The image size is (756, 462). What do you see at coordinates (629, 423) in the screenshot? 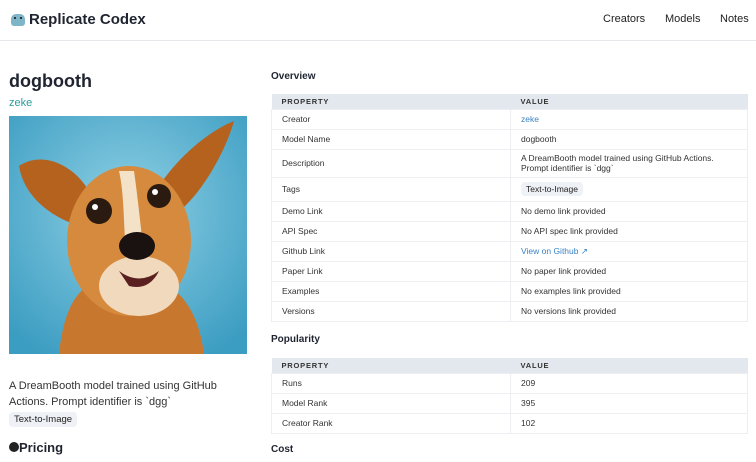
I see `value-cell: 102` at bounding box center [629, 423].